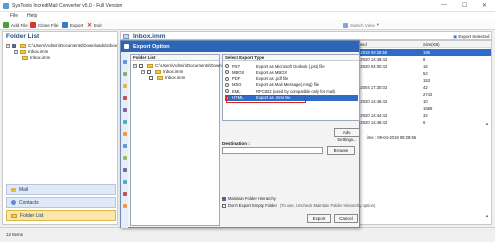 This screenshot has height=242, width=495. Describe the element at coordinates (14, 16) in the screenshot. I see `menu-file: File` at that location.